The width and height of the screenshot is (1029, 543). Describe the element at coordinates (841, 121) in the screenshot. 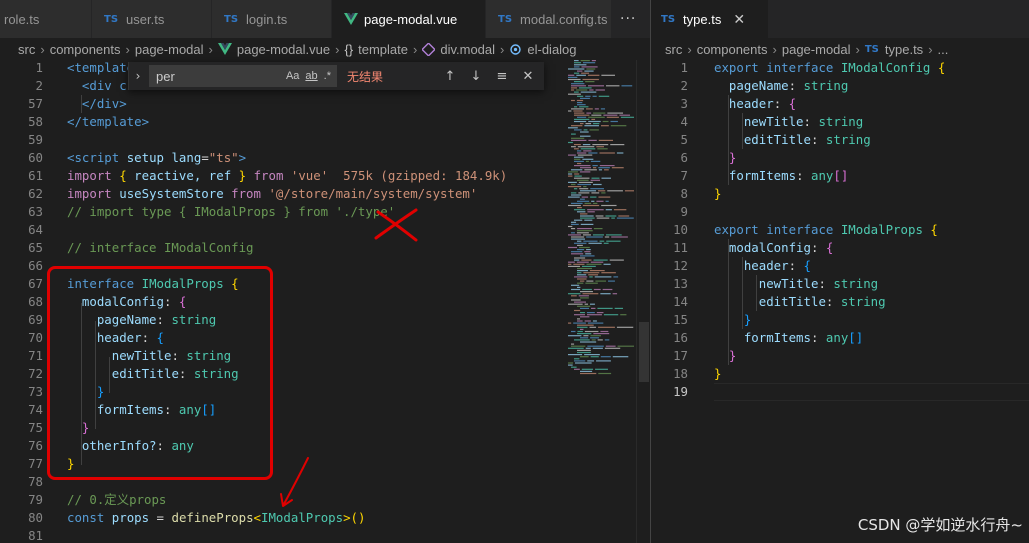

I see `code-token: string` at that location.